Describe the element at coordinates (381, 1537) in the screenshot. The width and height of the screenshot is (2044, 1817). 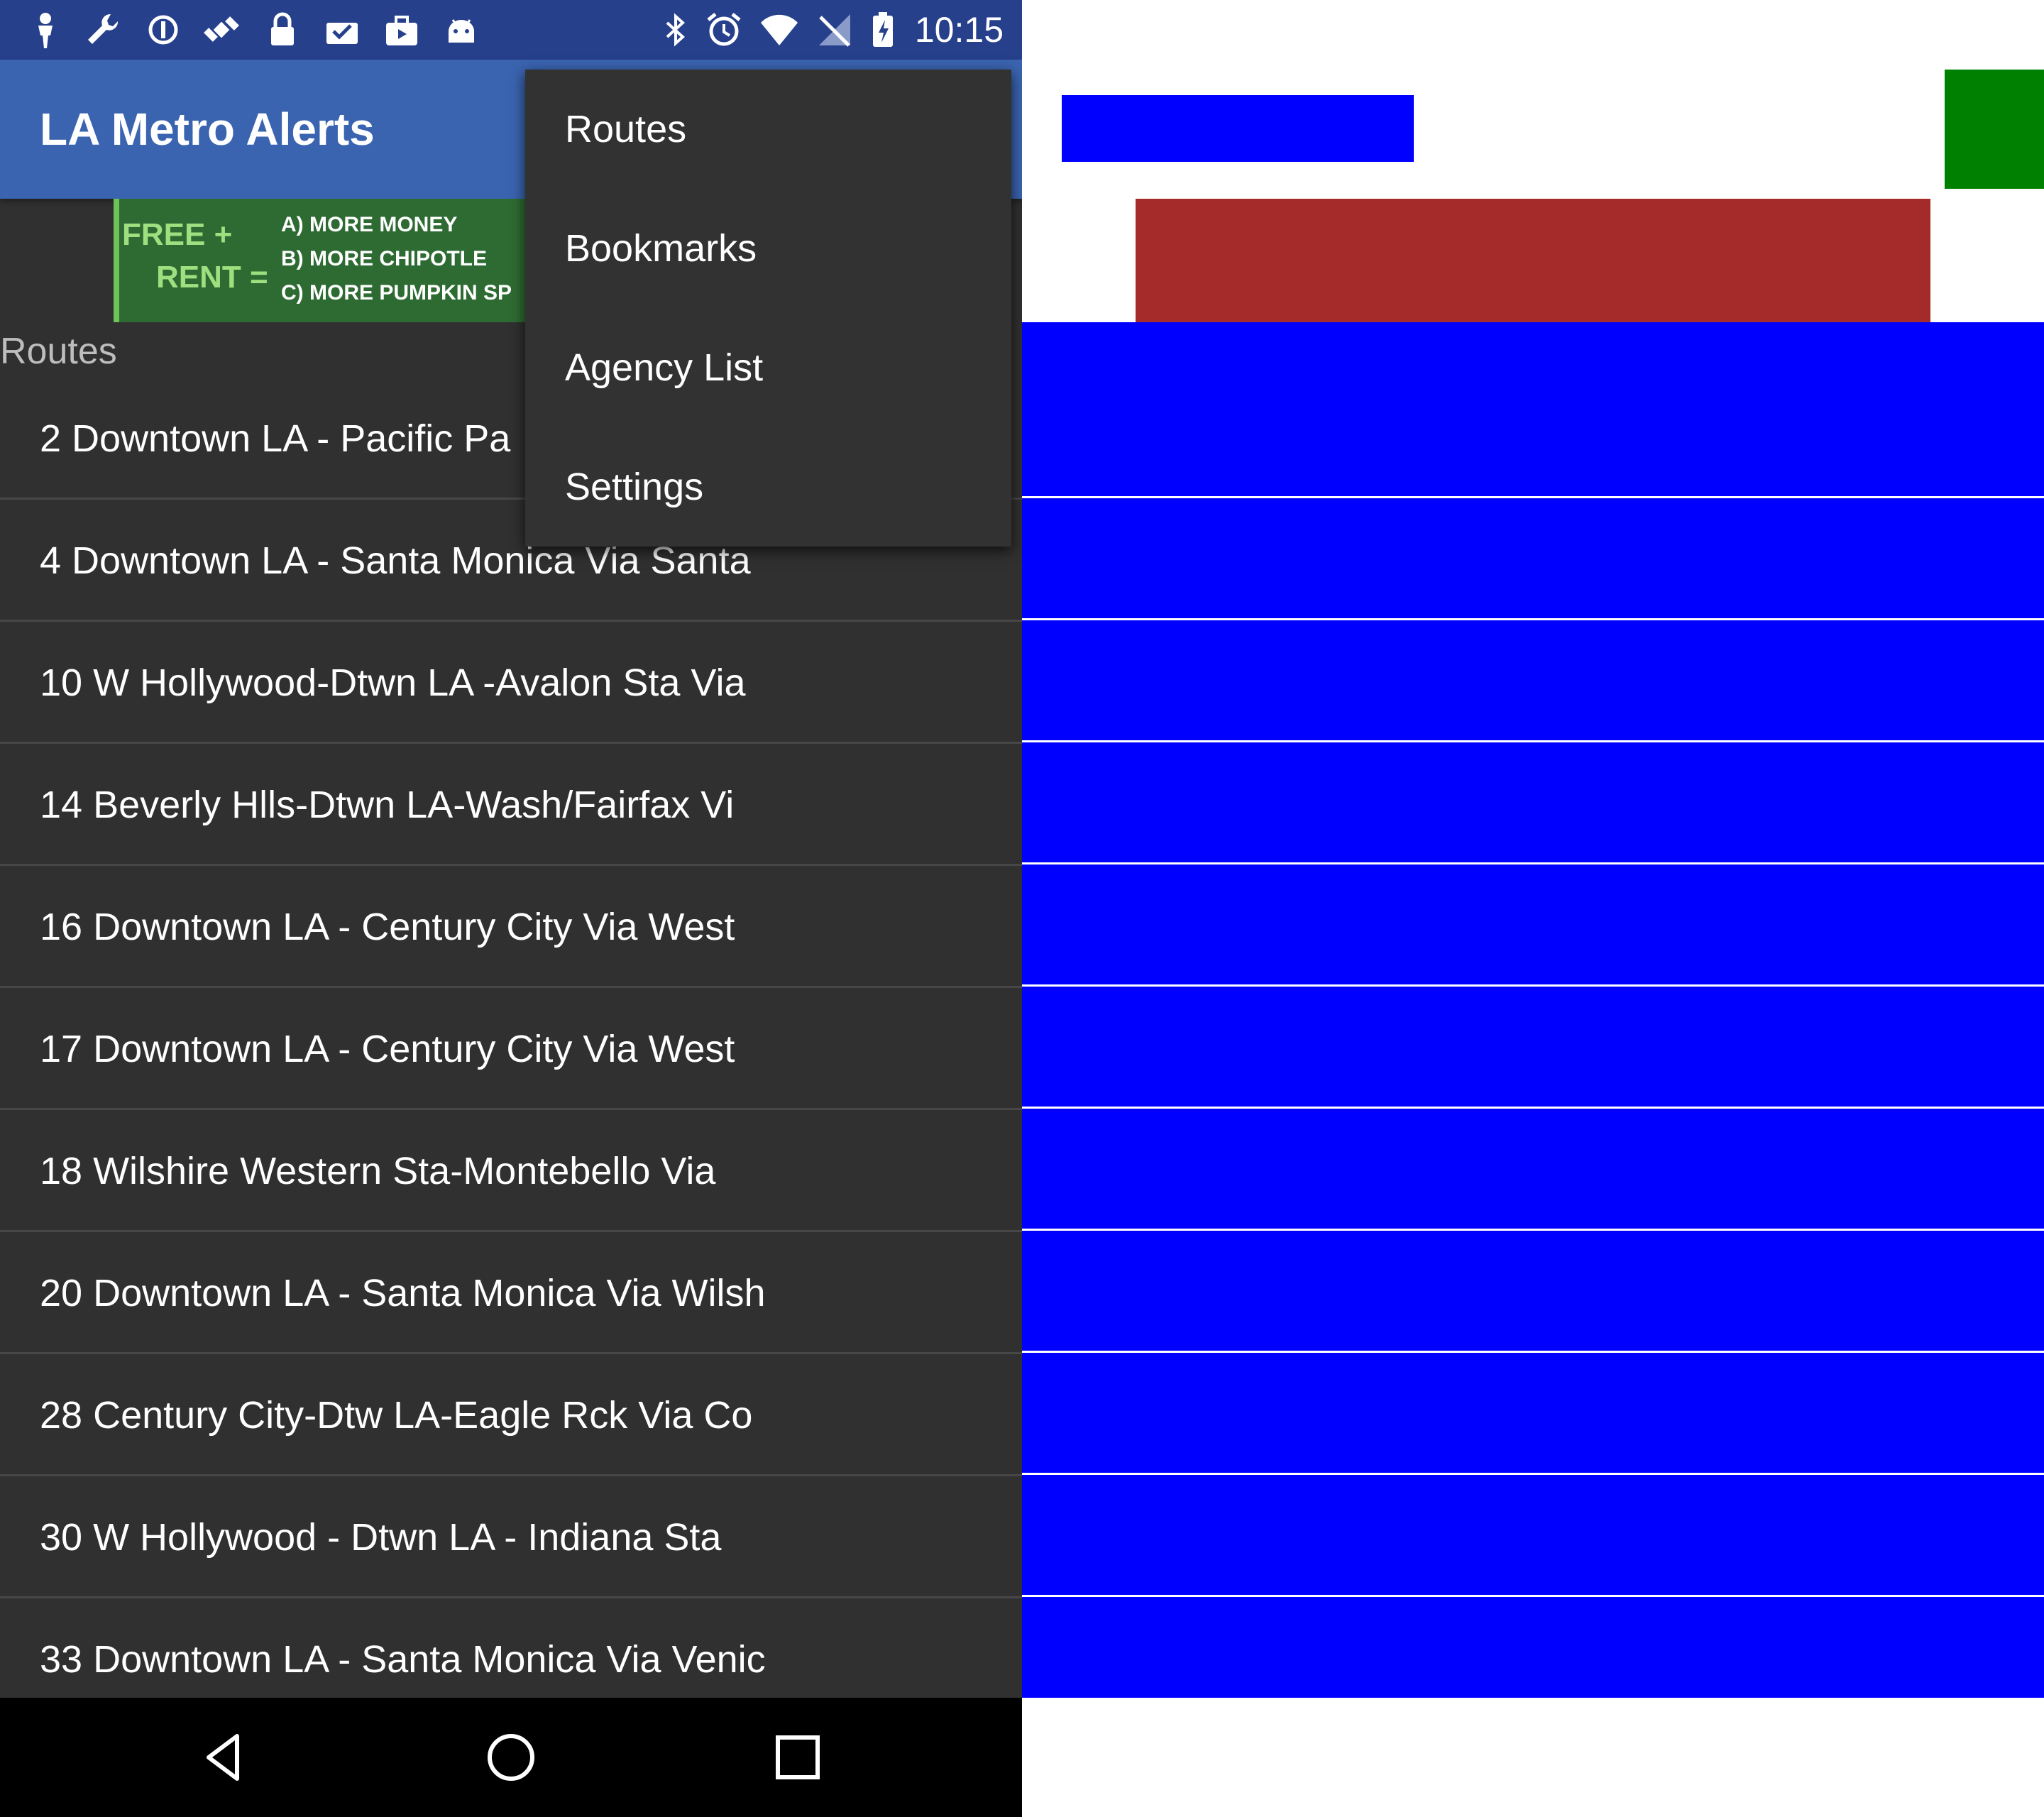
I see `route-label: 30 W Hollywood - Dtwn LA - Indiana Sta` at that location.